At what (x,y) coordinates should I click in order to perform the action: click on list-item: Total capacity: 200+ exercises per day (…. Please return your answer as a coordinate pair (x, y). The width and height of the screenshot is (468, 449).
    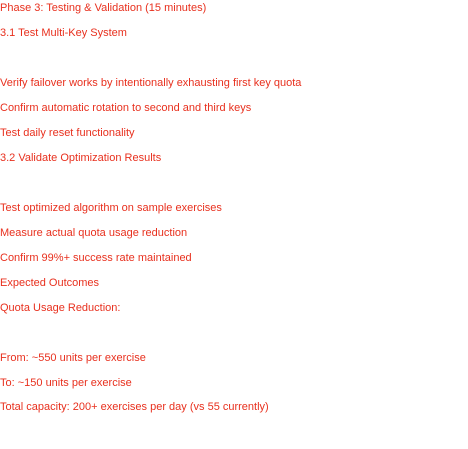
    Looking at the image, I should click on (134, 407).